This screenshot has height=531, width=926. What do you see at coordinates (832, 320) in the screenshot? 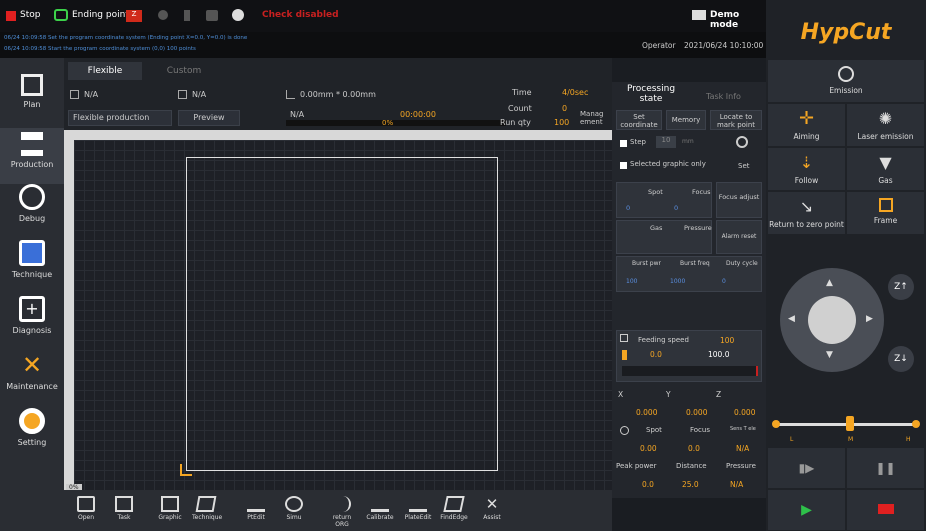
I see `jog-center-button` at bounding box center [832, 320].